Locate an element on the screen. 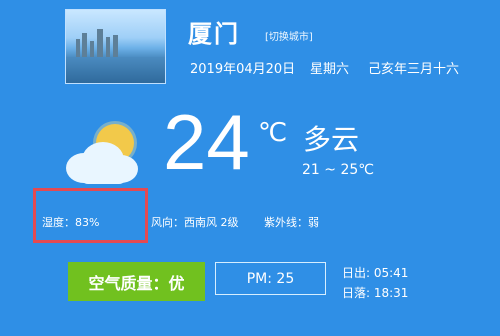  switch-city-link: [切换城市] is located at coordinates (289, 35).